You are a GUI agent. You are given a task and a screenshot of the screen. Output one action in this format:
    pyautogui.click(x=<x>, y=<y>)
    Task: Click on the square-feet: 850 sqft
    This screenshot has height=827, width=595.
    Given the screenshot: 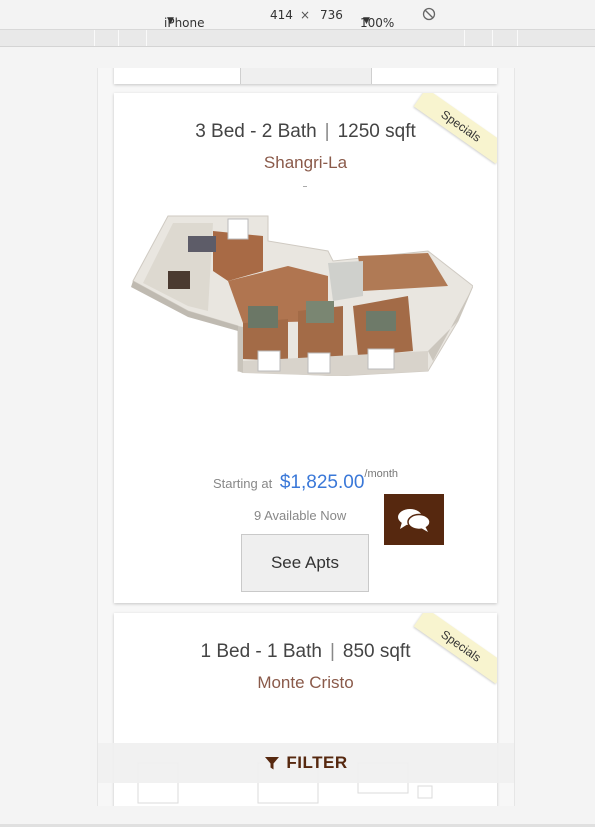 What is the action you would take?
    pyautogui.click(x=376, y=651)
    